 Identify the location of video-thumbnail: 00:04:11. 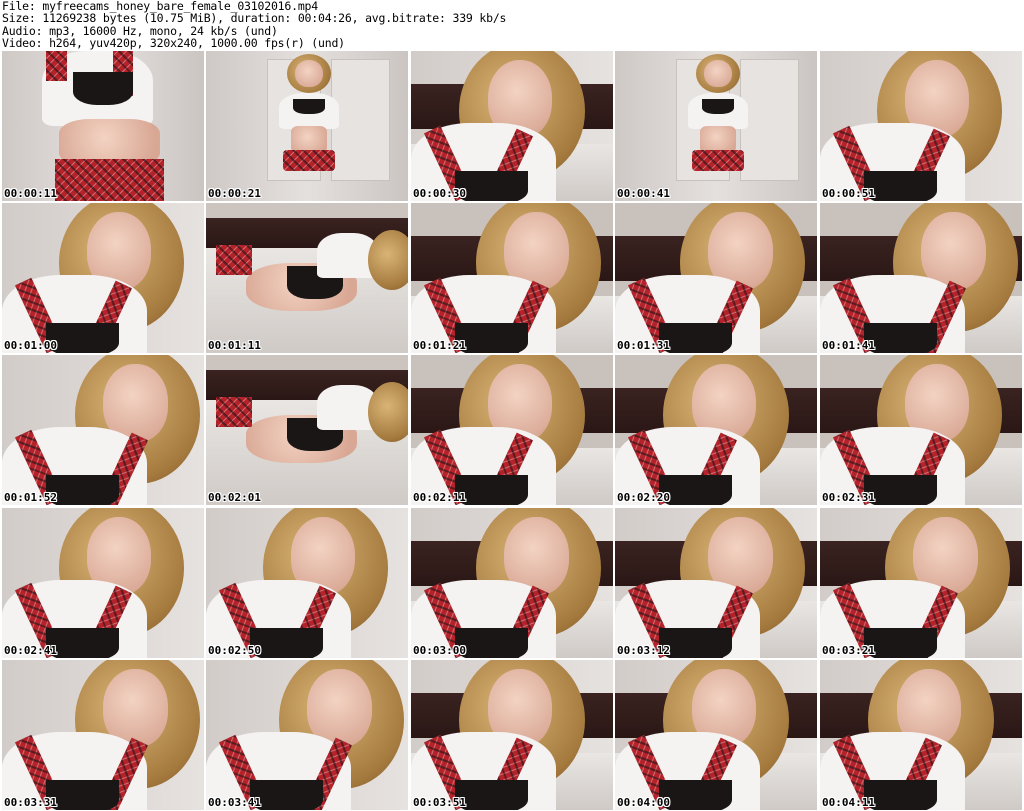
(921, 735).